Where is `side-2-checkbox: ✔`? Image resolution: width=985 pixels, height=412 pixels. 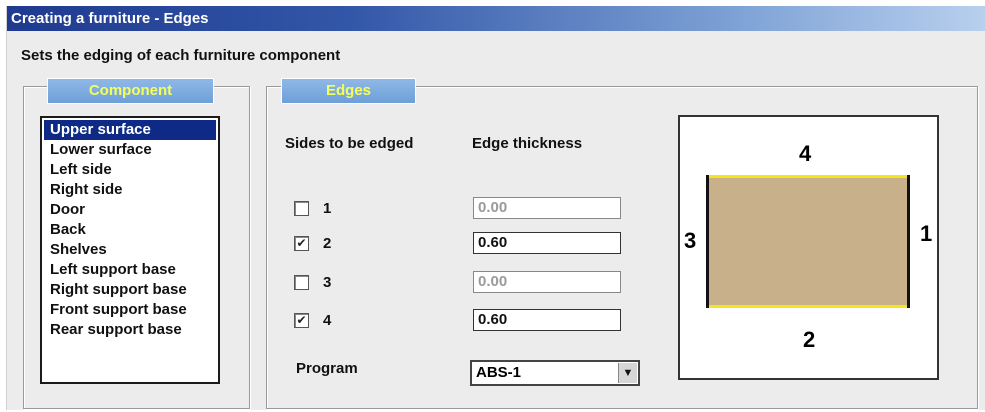 side-2-checkbox: ✔ is located at coordinates (301, 243).